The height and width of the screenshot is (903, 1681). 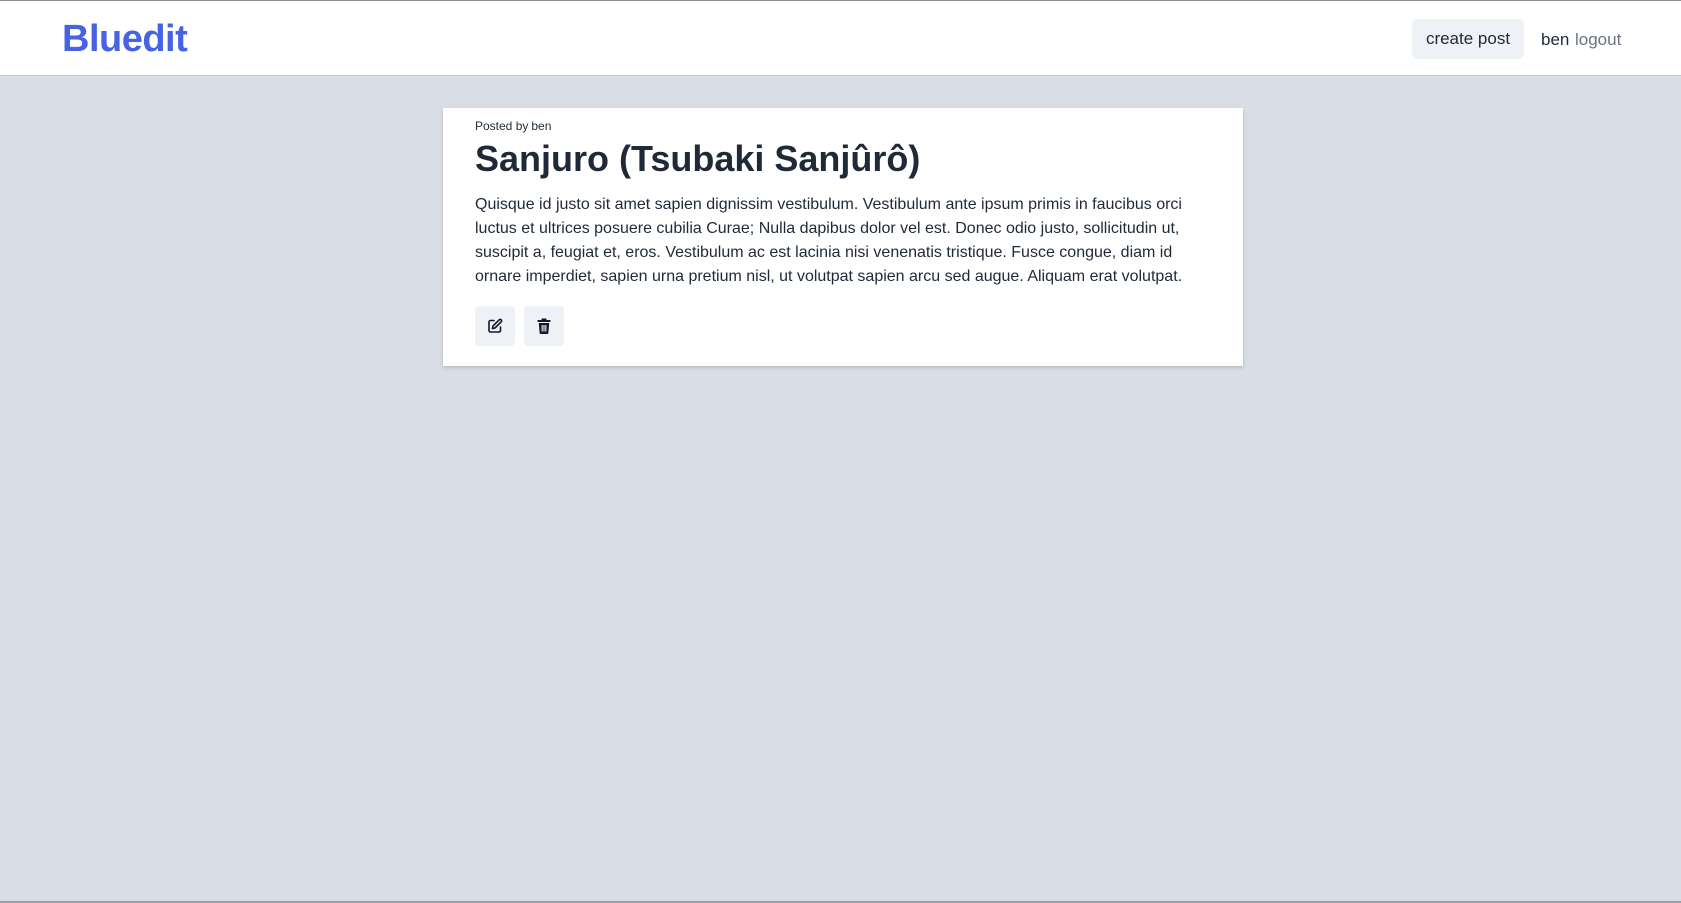 I want to click on delete-post-button, so click(x=544, y=326).